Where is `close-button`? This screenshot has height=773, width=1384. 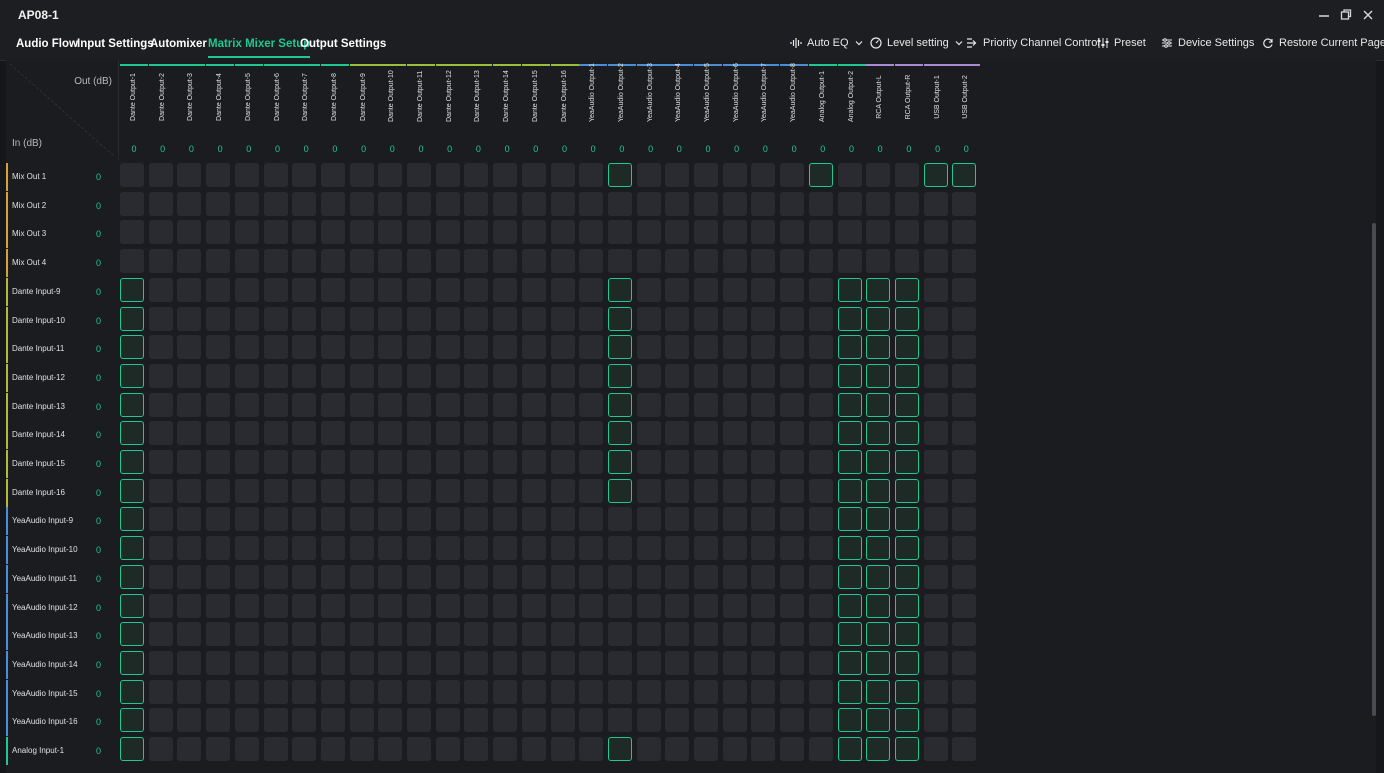 close-button is located at coordinates (1368, 15).